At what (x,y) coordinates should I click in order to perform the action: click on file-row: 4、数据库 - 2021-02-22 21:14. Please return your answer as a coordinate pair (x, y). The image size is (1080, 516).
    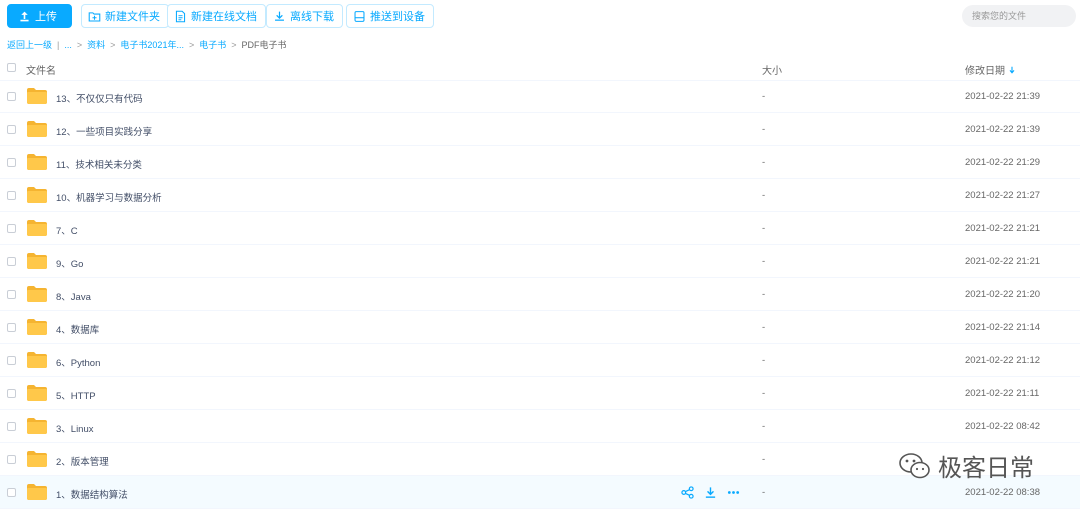
    Looking at the image, I should click on (540, 327).